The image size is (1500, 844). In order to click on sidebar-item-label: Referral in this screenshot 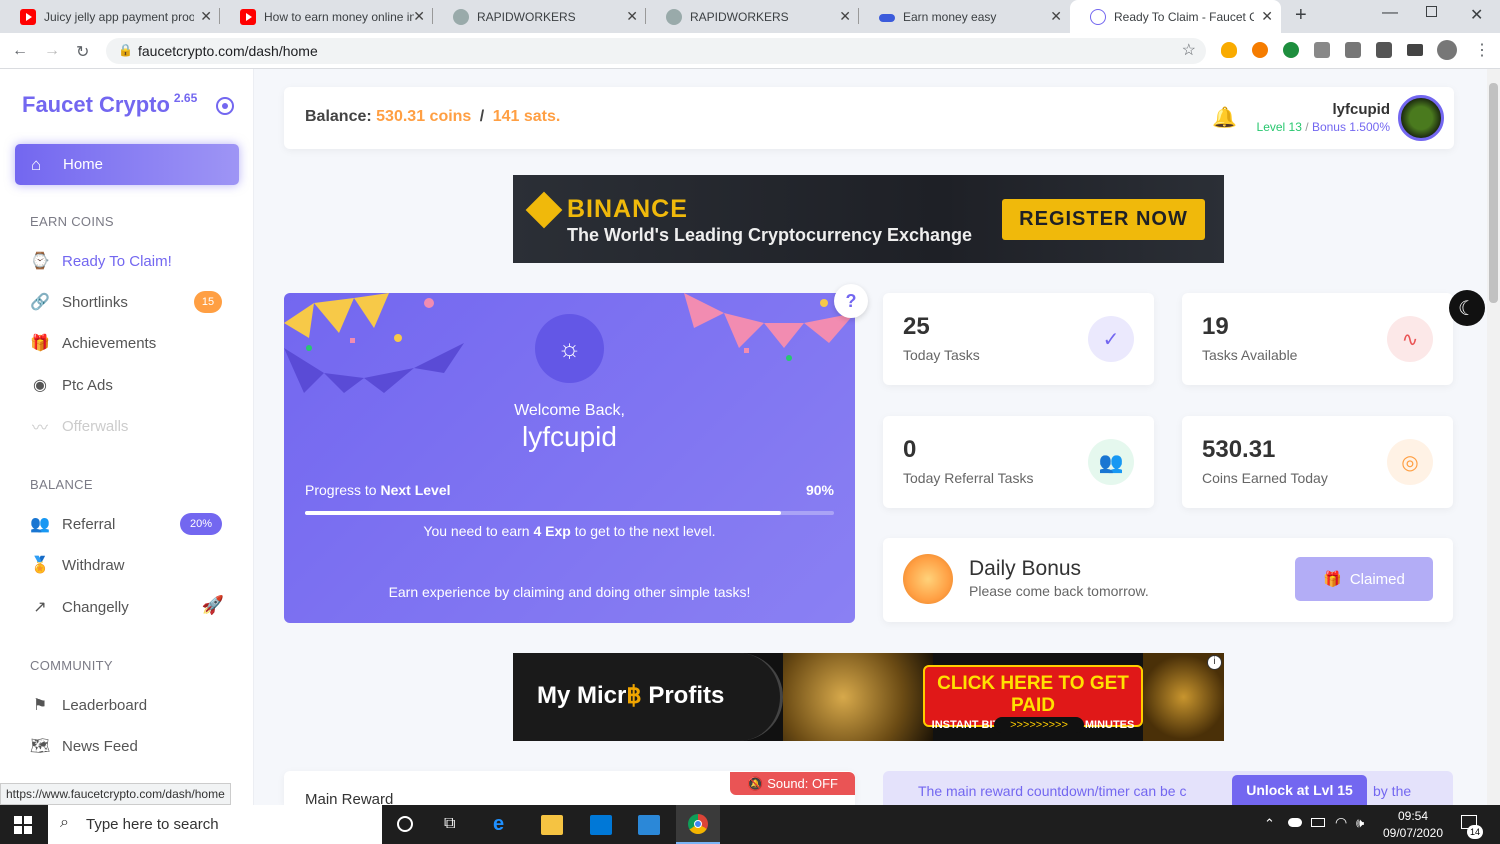, I will do `click(89, 524)`.